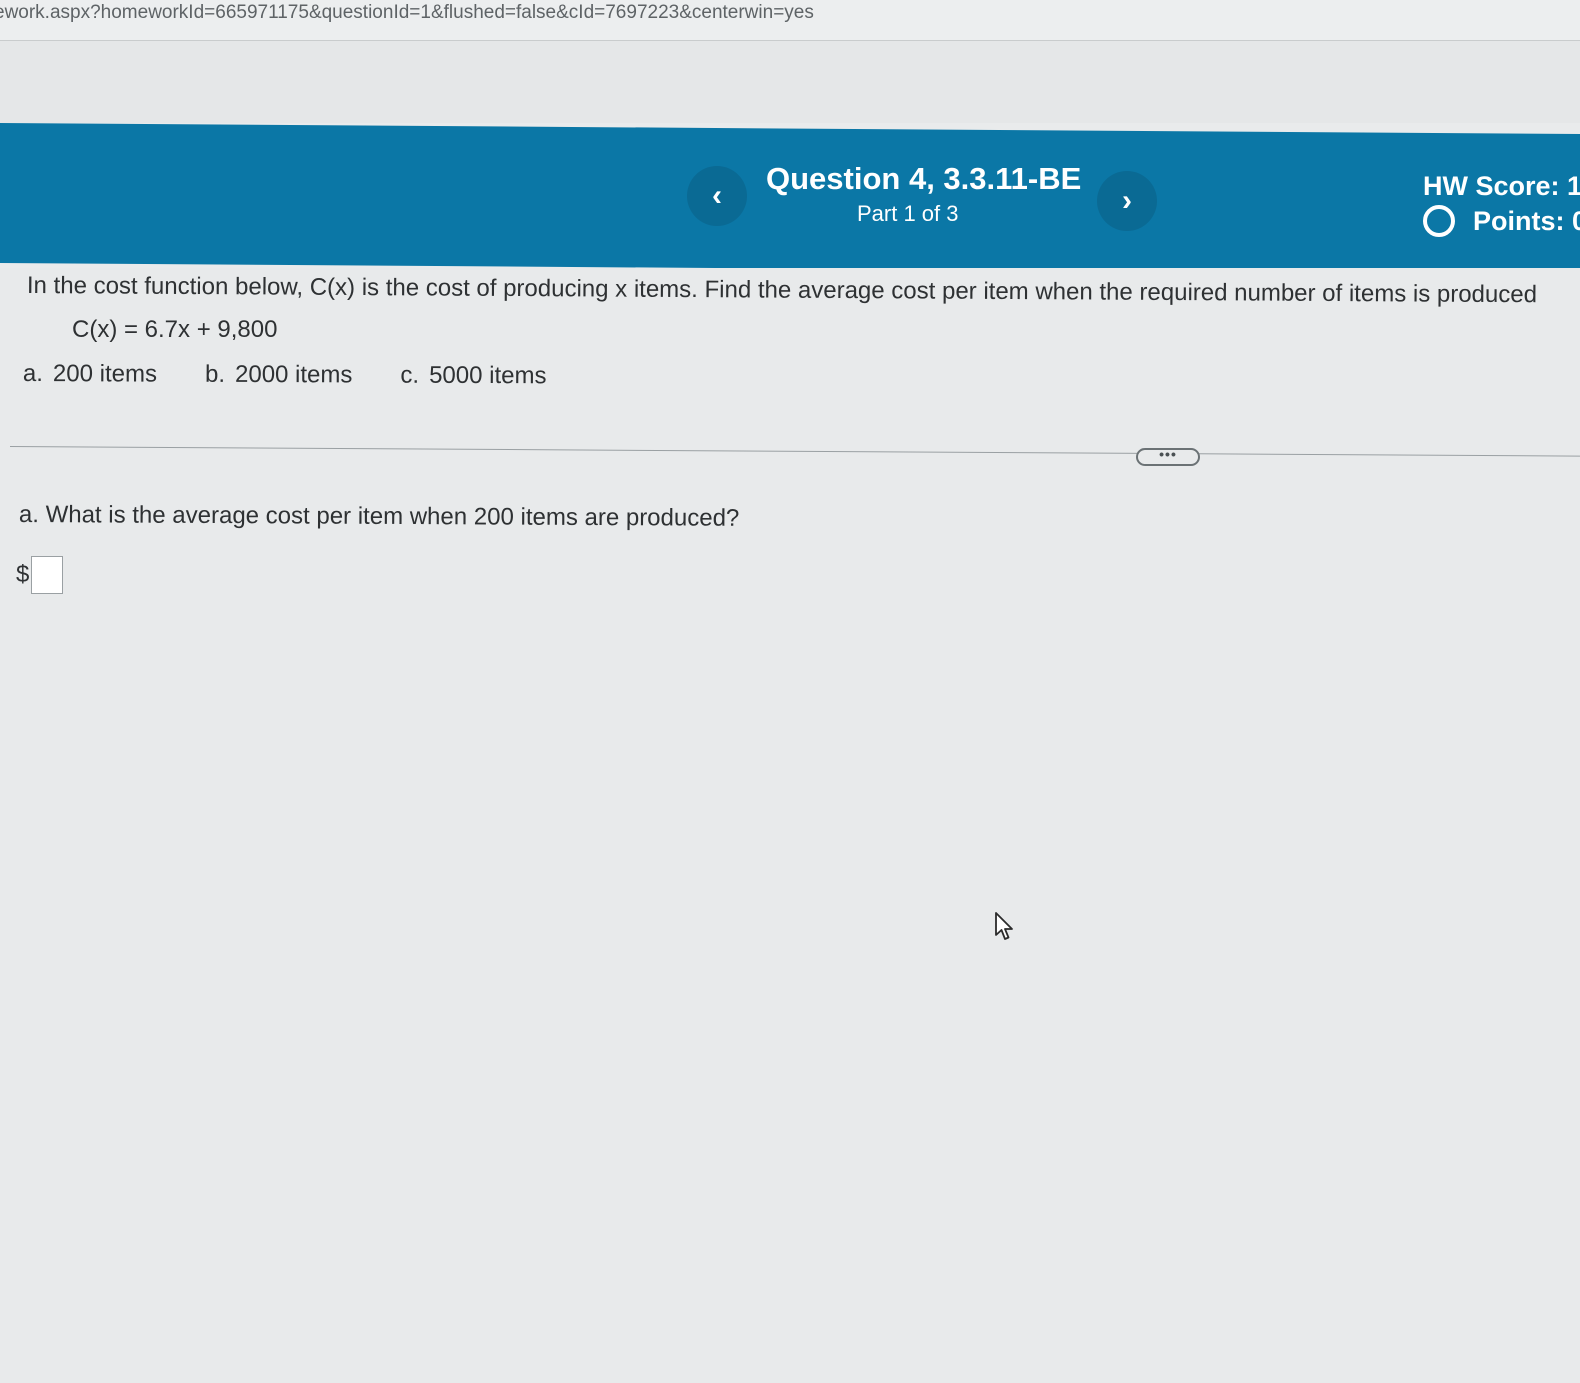  Describe the element at coordinates (47, 575) in the screenshot. I see `answer-input` at that location.